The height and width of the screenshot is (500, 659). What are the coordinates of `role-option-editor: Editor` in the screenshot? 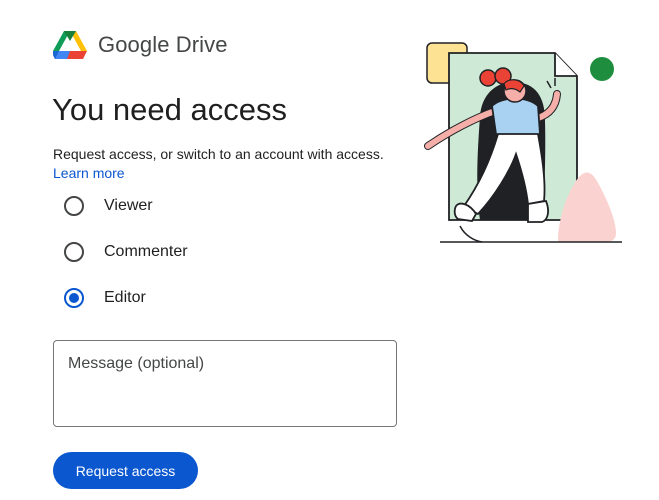 It's located at (105, 298).